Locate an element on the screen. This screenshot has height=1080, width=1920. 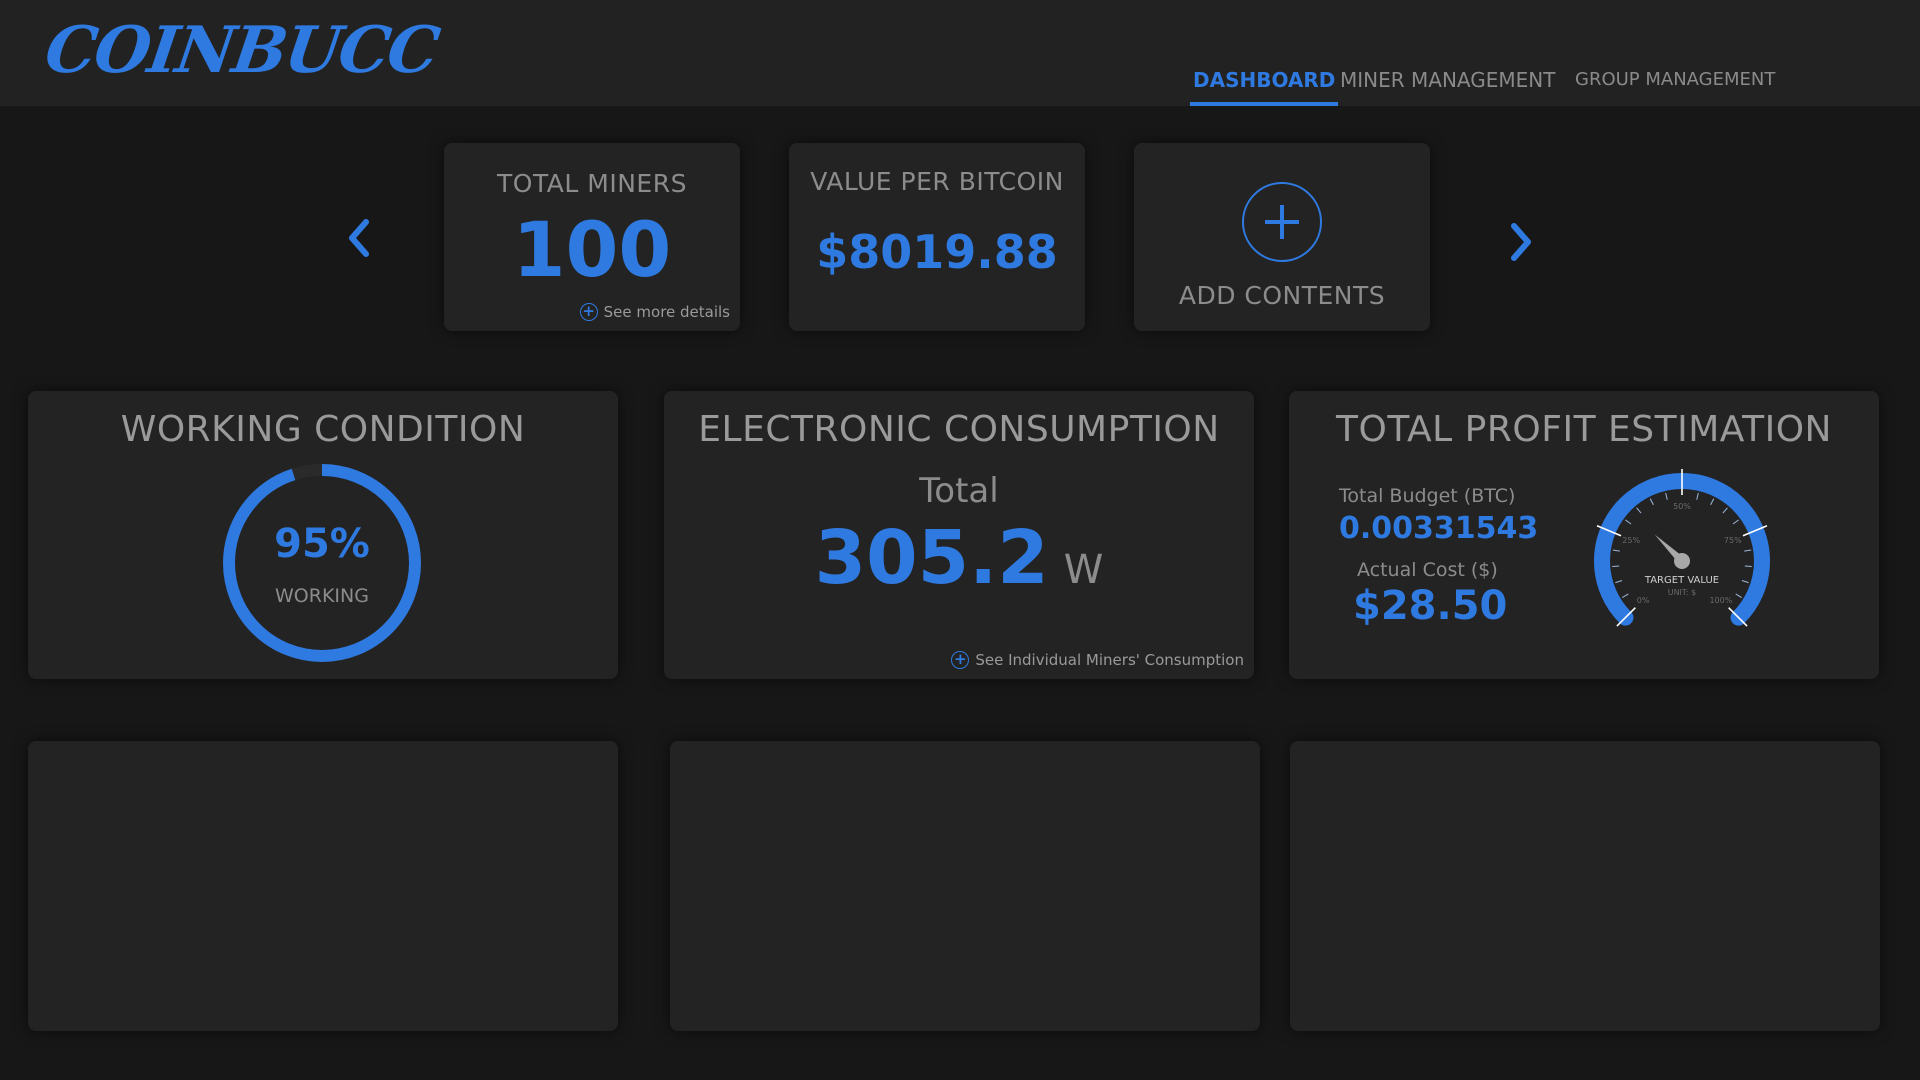
carousel-prev-button is located at coordinates (360, 238).